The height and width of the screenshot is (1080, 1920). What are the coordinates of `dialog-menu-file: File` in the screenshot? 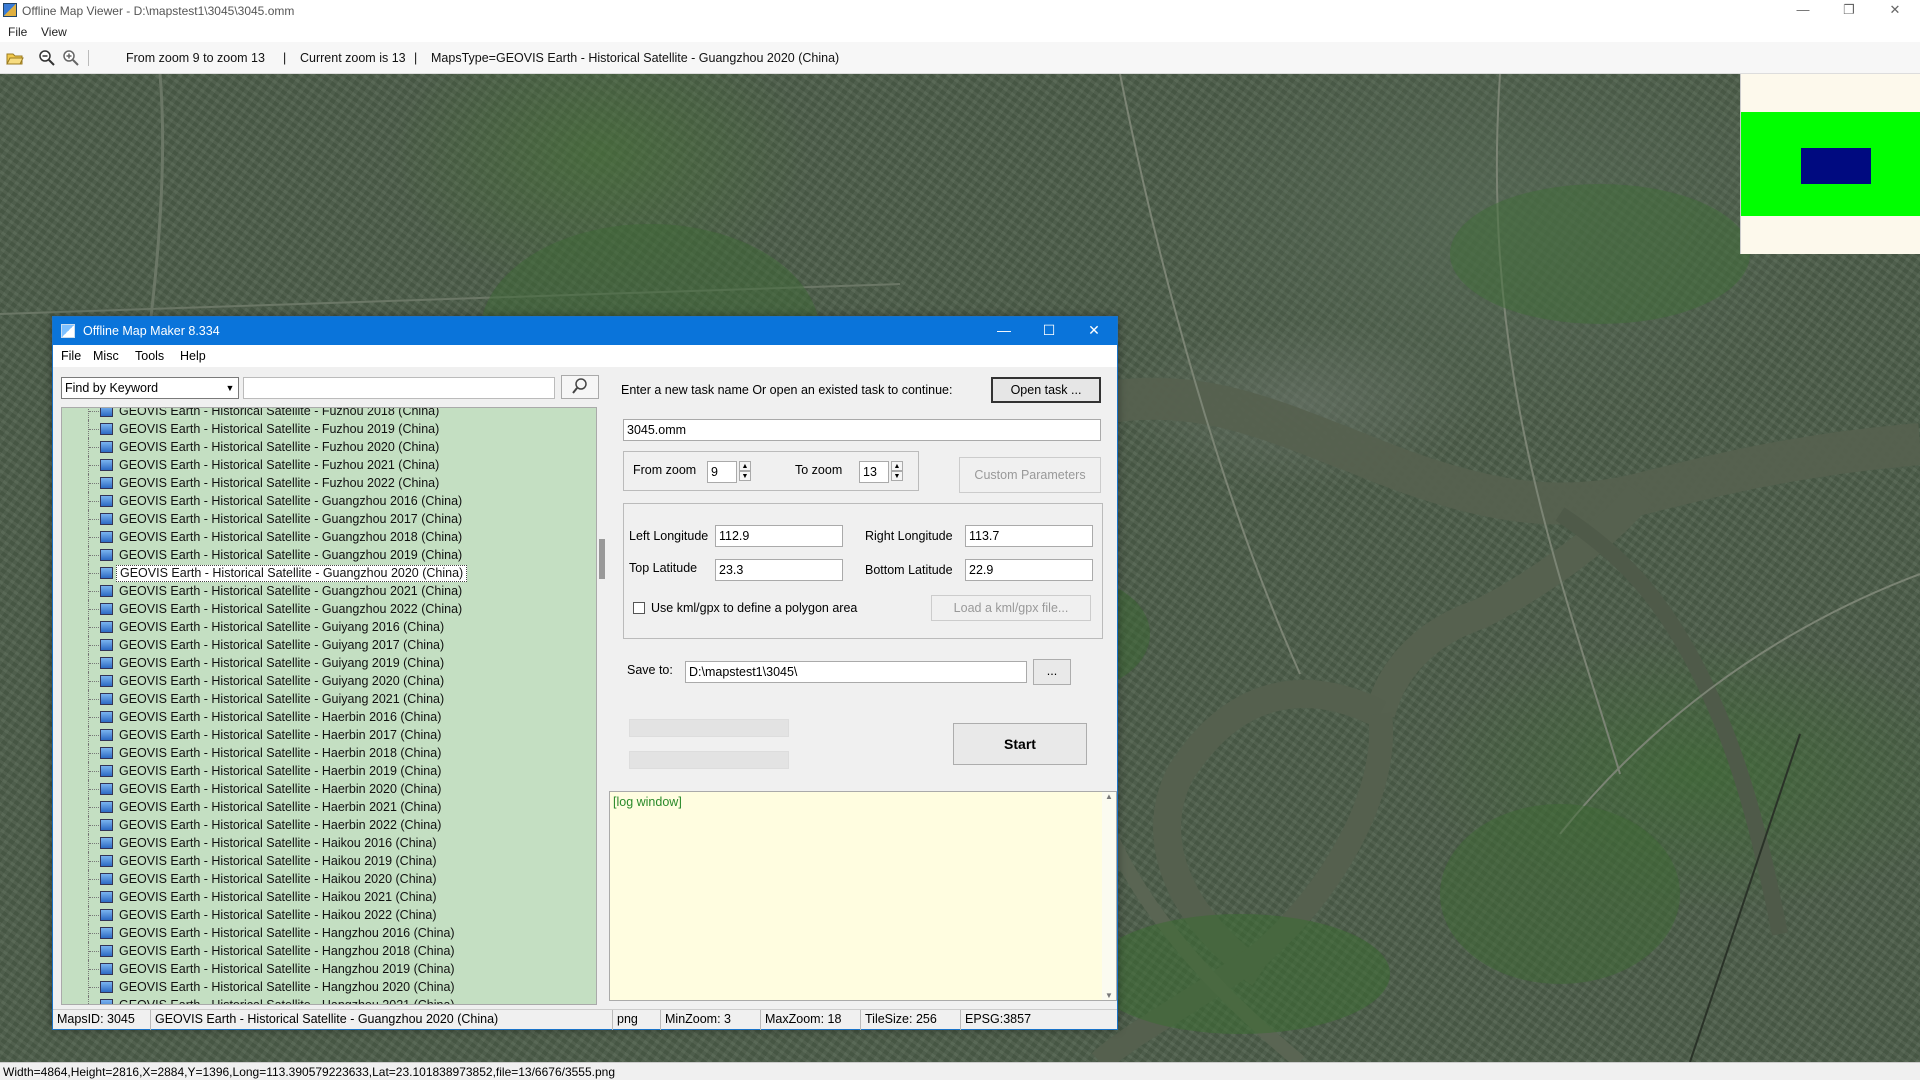 It's located at (71, 356).